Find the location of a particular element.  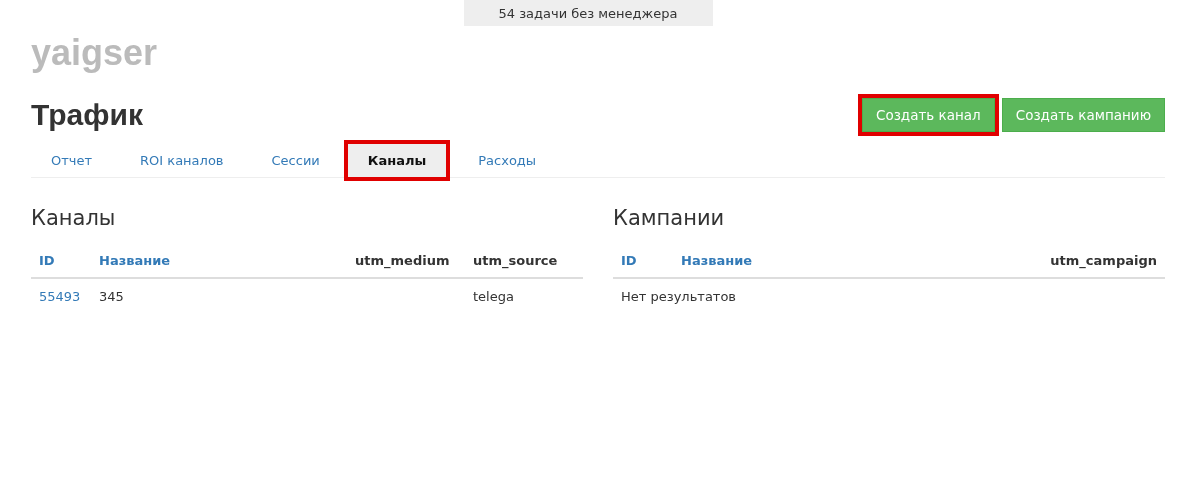

column-header: utm_medium is located at coordinates (406, 261).